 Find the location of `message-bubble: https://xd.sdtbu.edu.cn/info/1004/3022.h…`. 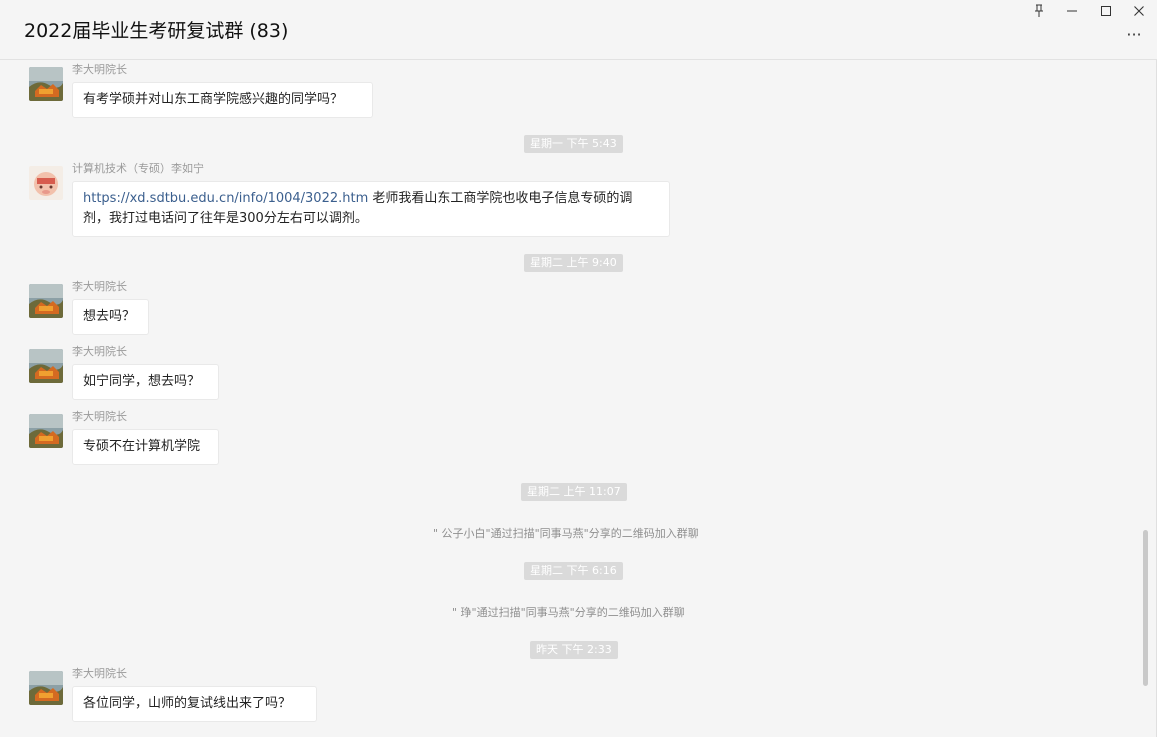

message-bubble: https://xd.sdtbu.edu.cn/info/1004/3022.h… is located at coordinates (371, 209).